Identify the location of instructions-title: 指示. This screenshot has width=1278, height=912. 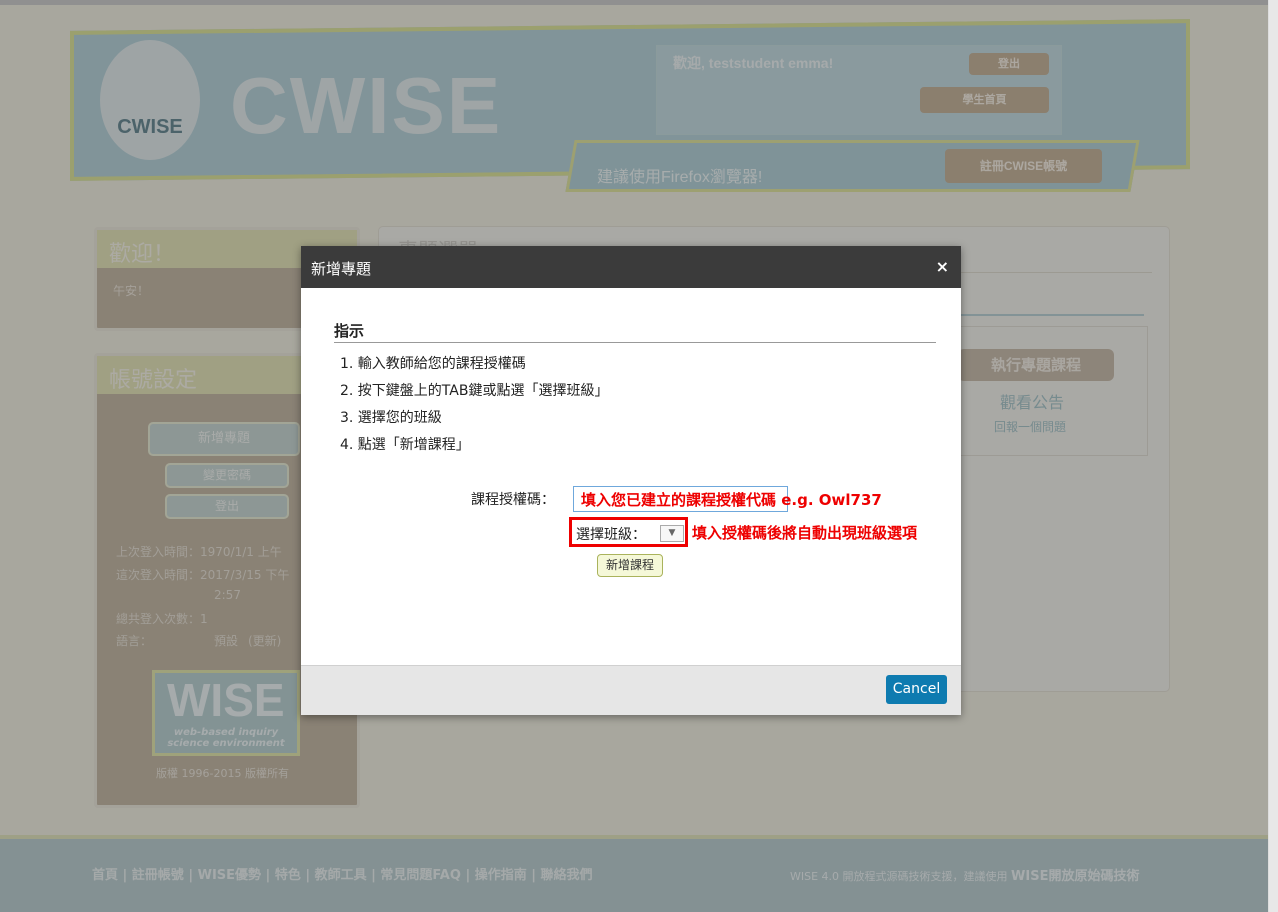
(349, 331).